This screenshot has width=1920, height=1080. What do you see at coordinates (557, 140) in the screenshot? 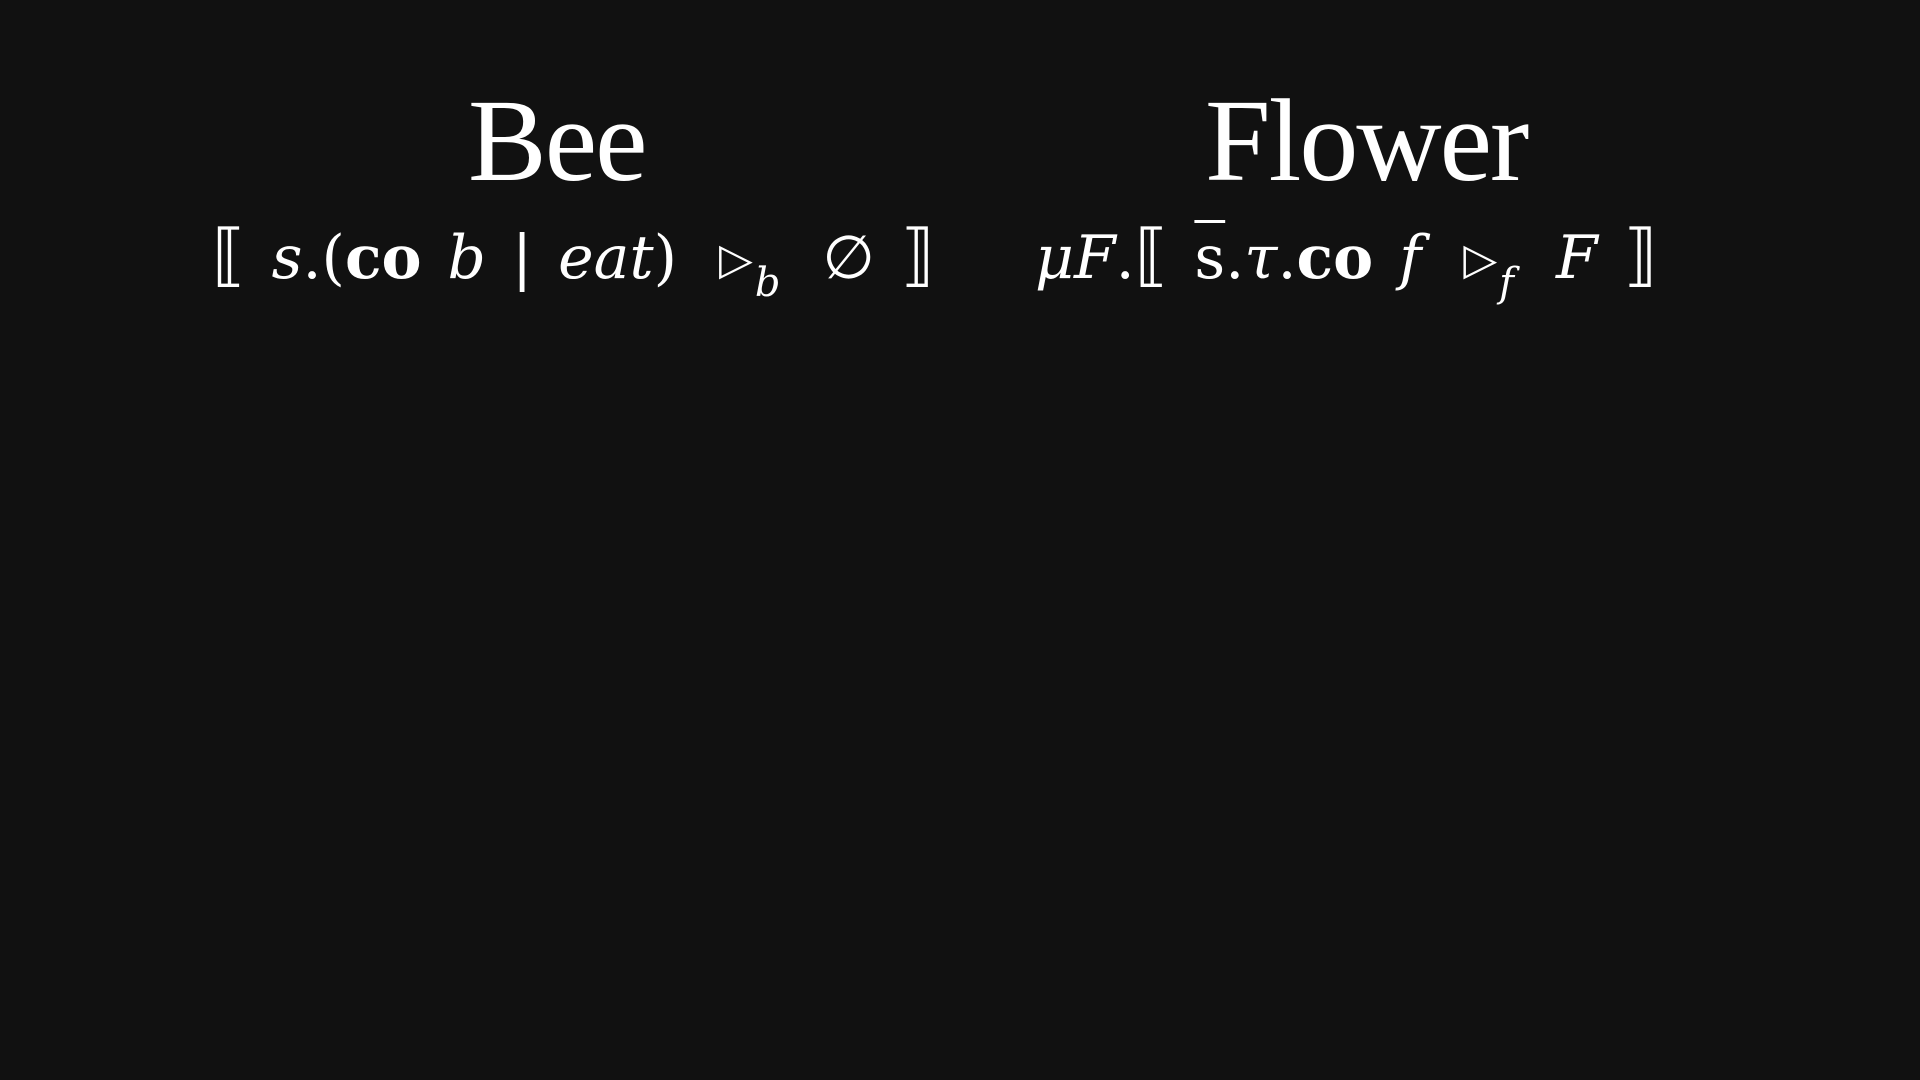
I see `bee-heading: Bee` at bounding box center [557, 140].